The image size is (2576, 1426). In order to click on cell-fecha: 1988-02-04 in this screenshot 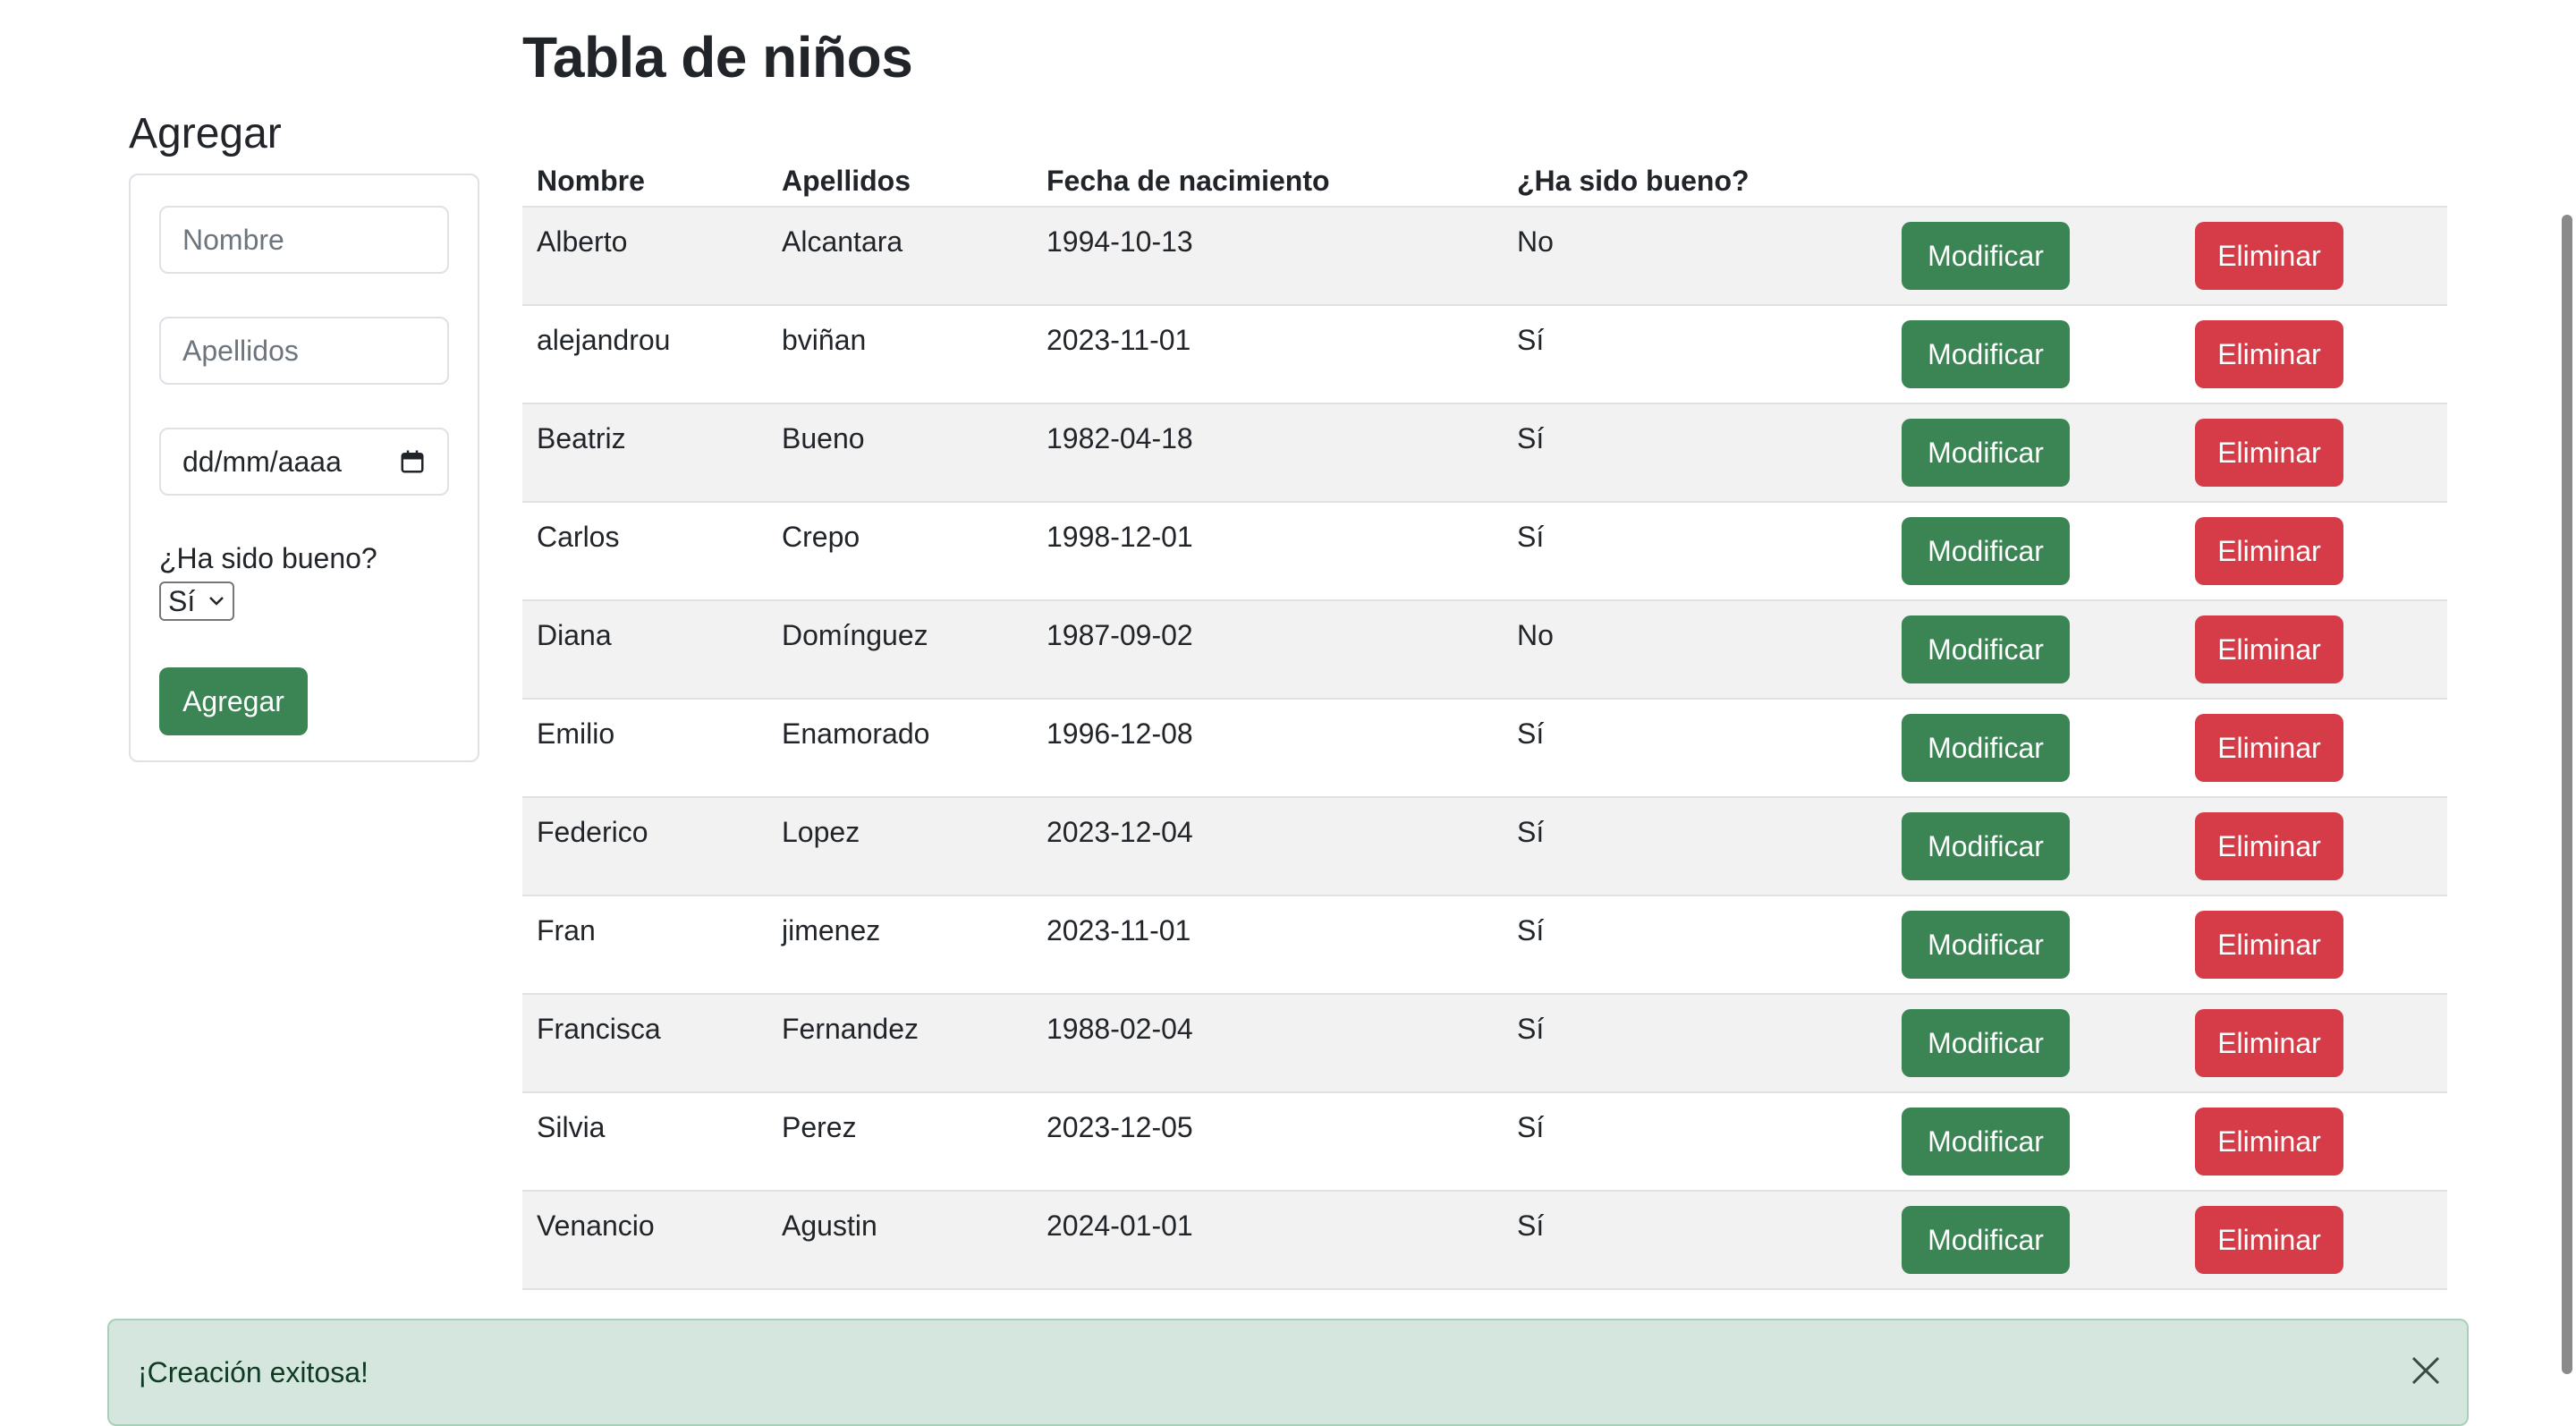, I will do `click(1119, 1029)`.